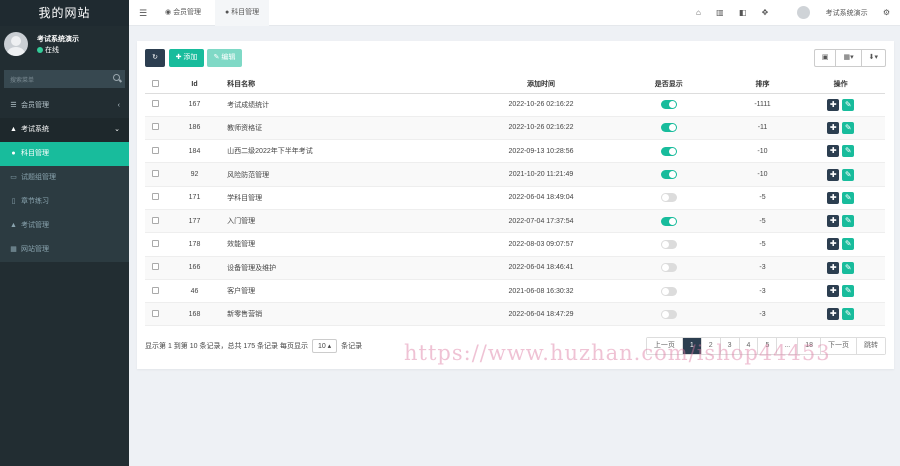 This screenshot has height=466, width=900. What do you see at coordinates (348, 85) in the screenshot?
I see `column-header-name: 科目名称` at bounding box center [348, 85].